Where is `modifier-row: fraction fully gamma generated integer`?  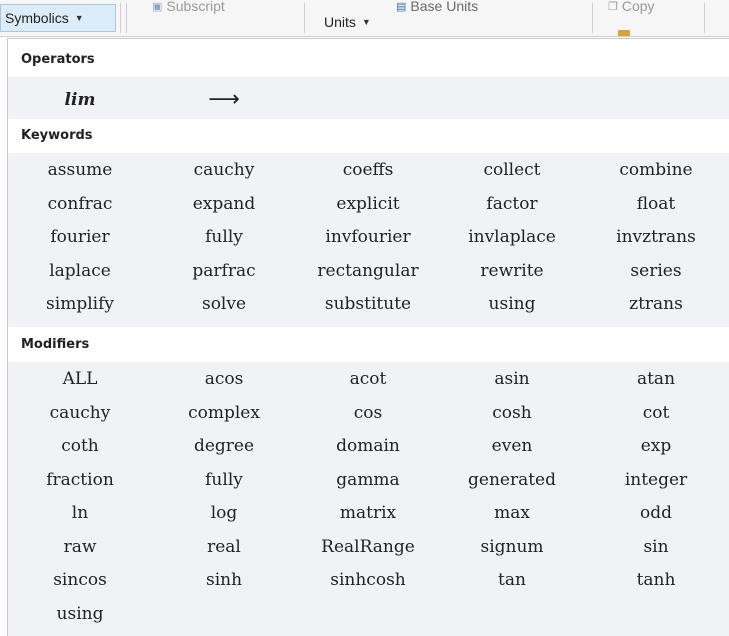 modifier-row: fraction fully gamma generated integer is located at coordinates (368, 480).